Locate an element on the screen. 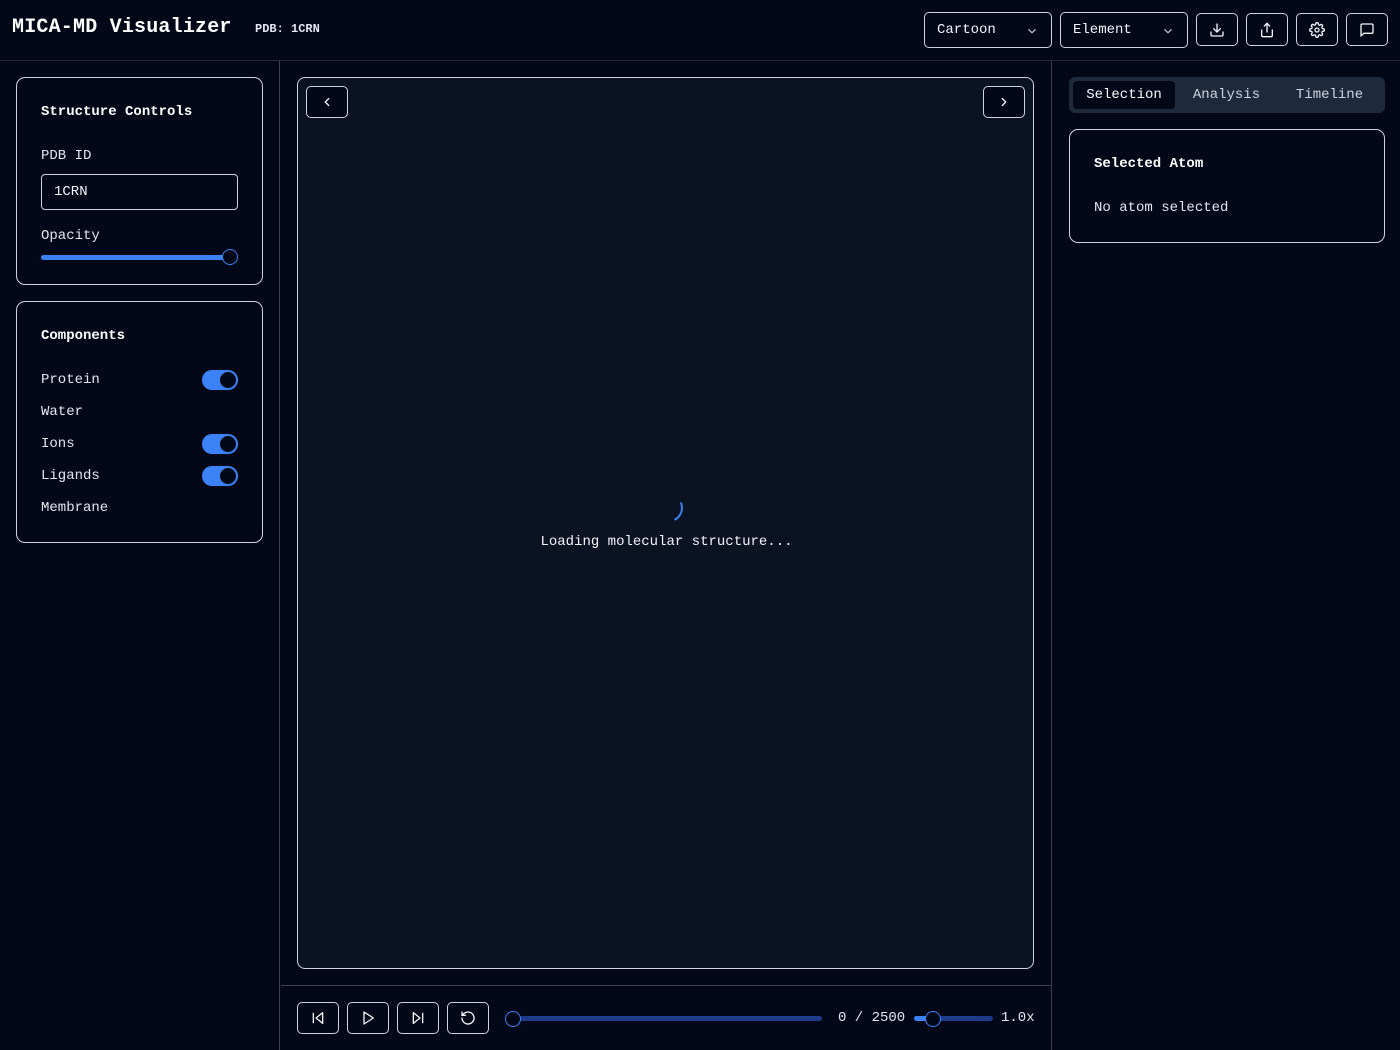 This screenshot has height=1050, width=1400. component-label-water: Water is located at coordinates (62, 412).